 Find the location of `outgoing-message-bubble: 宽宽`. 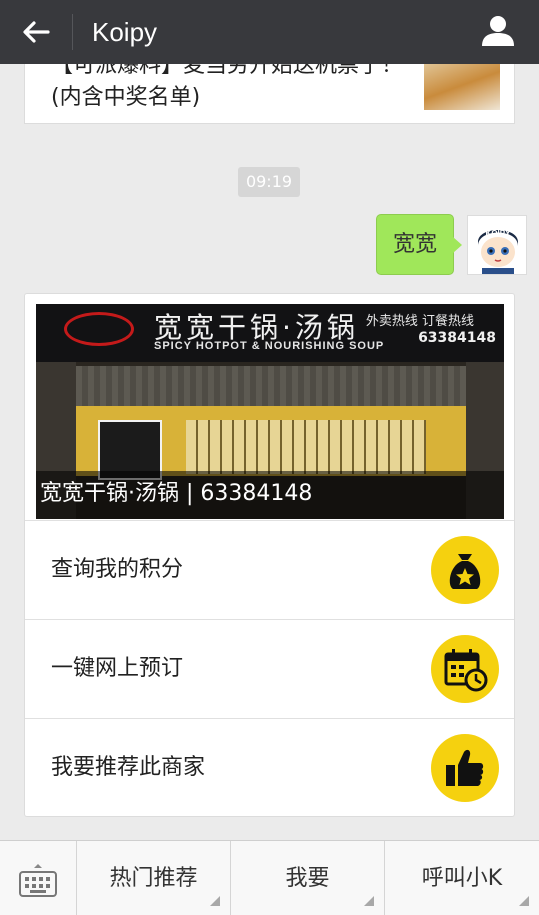

outgoing-message-bubble: 宽宽 is located at coordinates (419, 244).